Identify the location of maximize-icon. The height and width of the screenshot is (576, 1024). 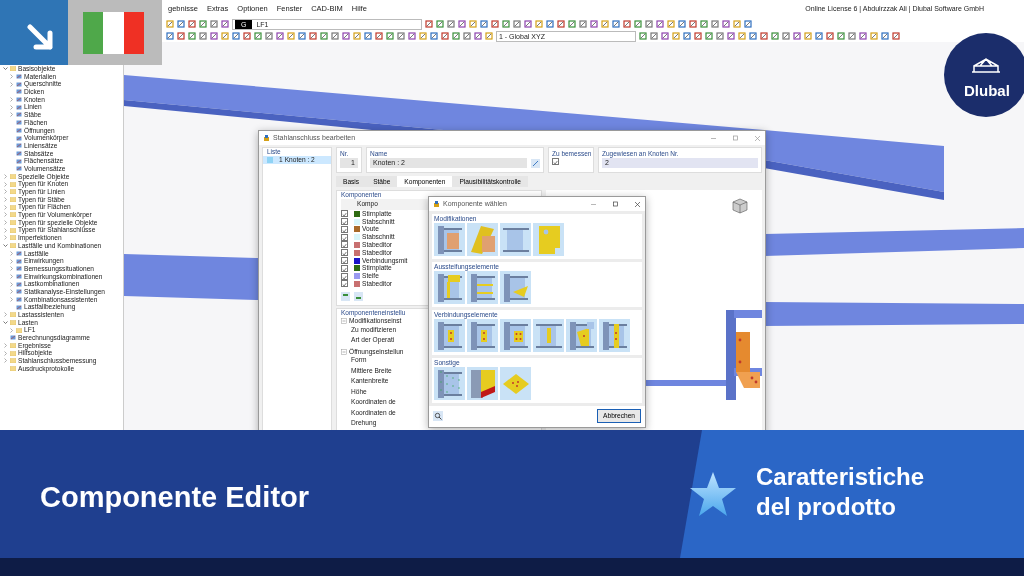
(735, 138).